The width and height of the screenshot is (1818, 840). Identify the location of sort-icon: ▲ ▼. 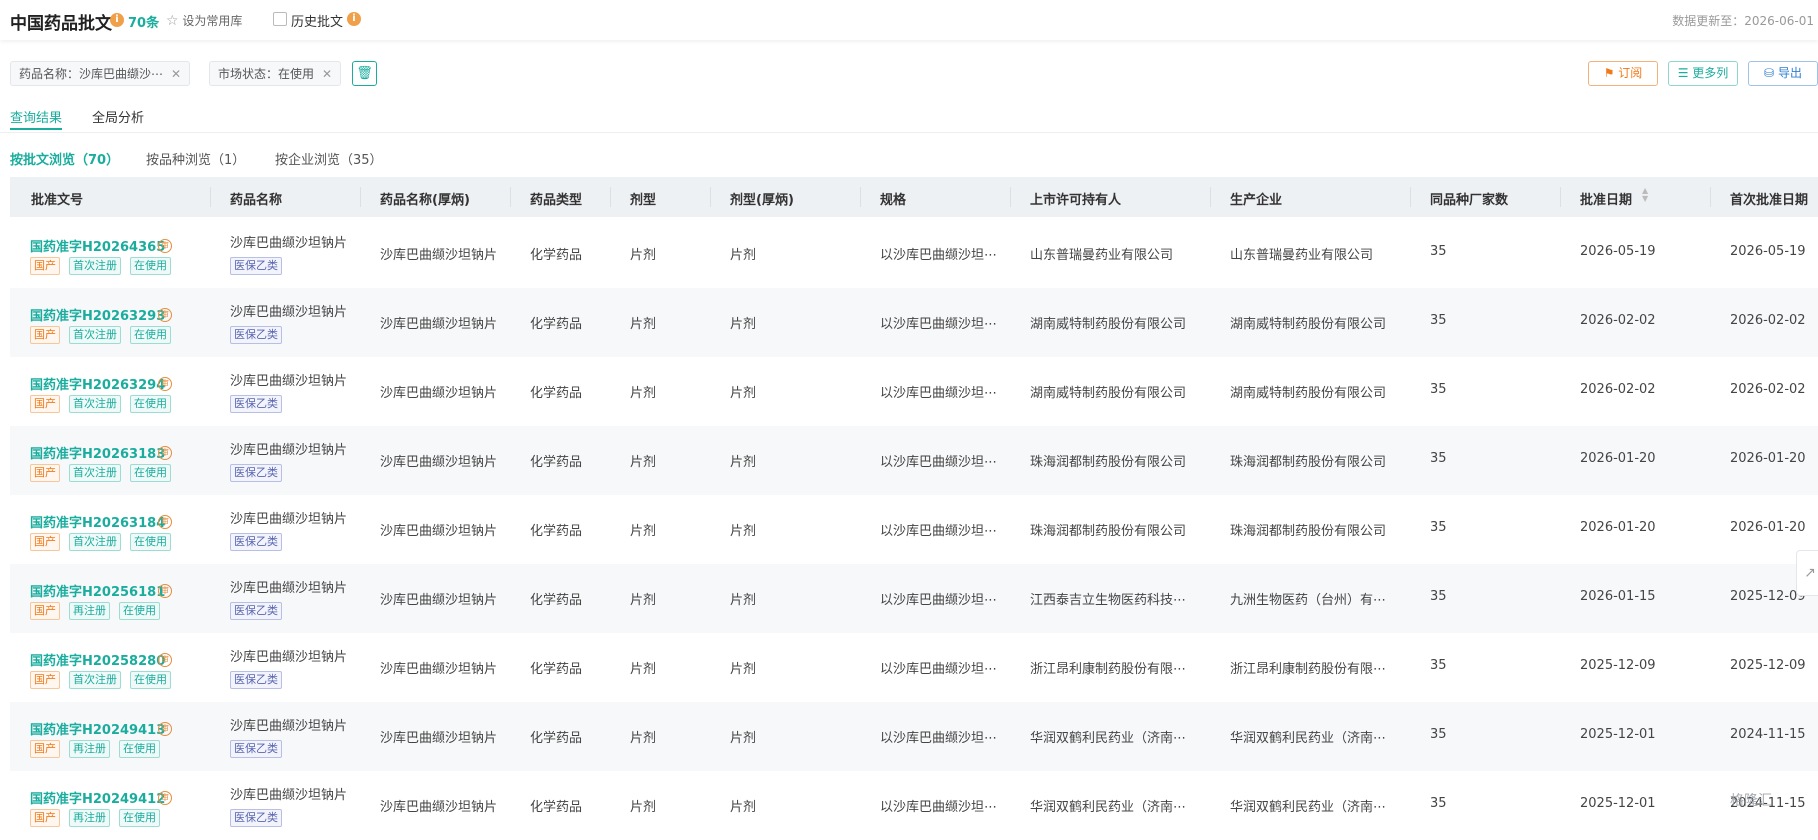
(1645, 195).